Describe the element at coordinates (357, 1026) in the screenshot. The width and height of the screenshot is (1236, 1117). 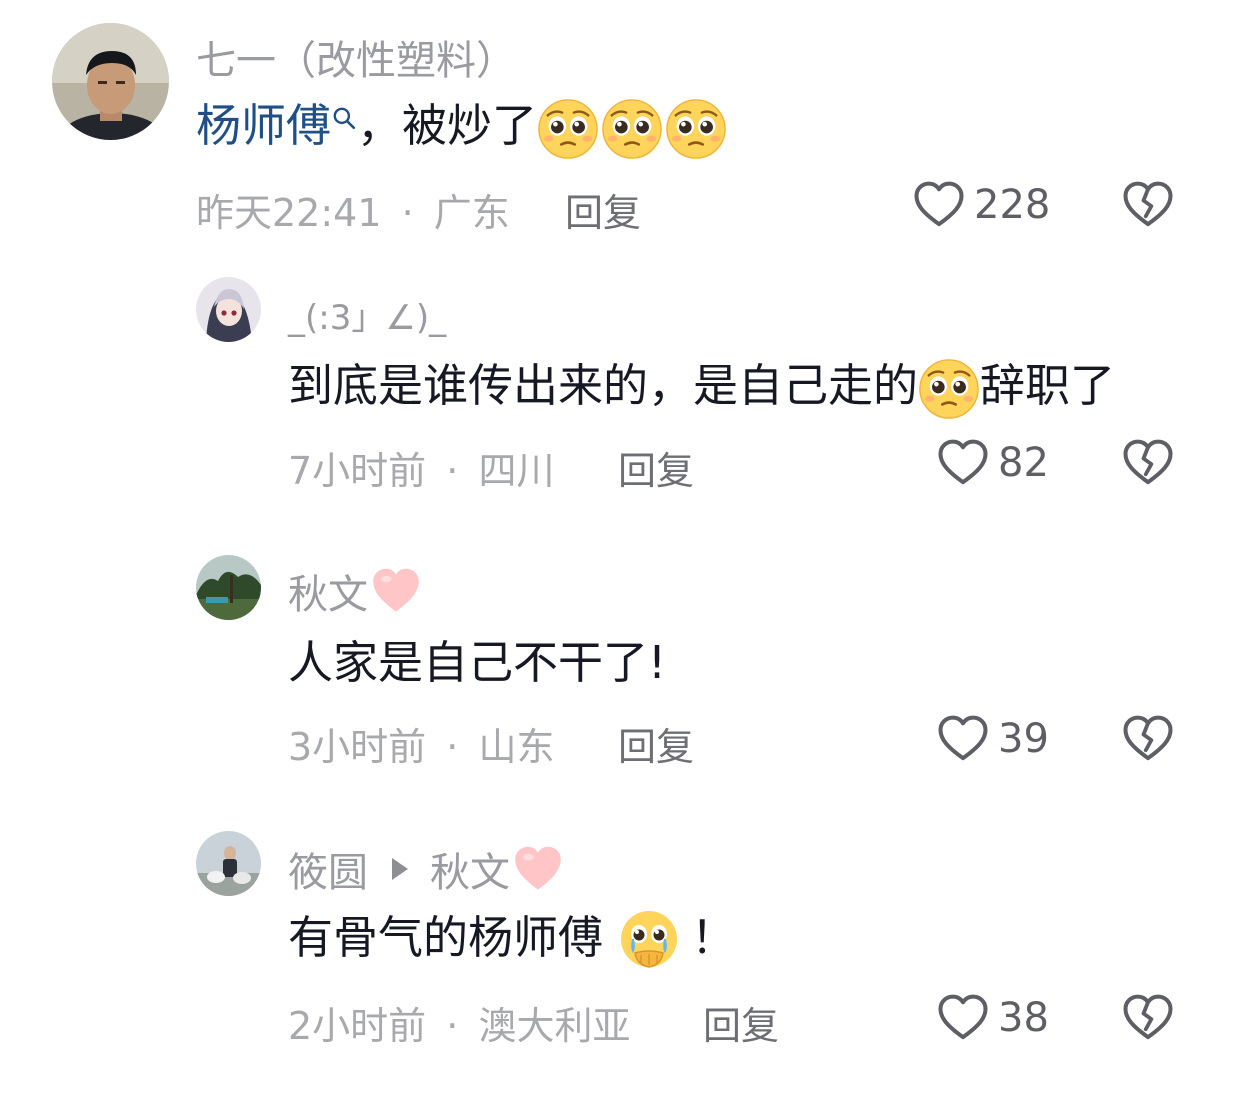
I see `reply-time: 2小时前` at that location.